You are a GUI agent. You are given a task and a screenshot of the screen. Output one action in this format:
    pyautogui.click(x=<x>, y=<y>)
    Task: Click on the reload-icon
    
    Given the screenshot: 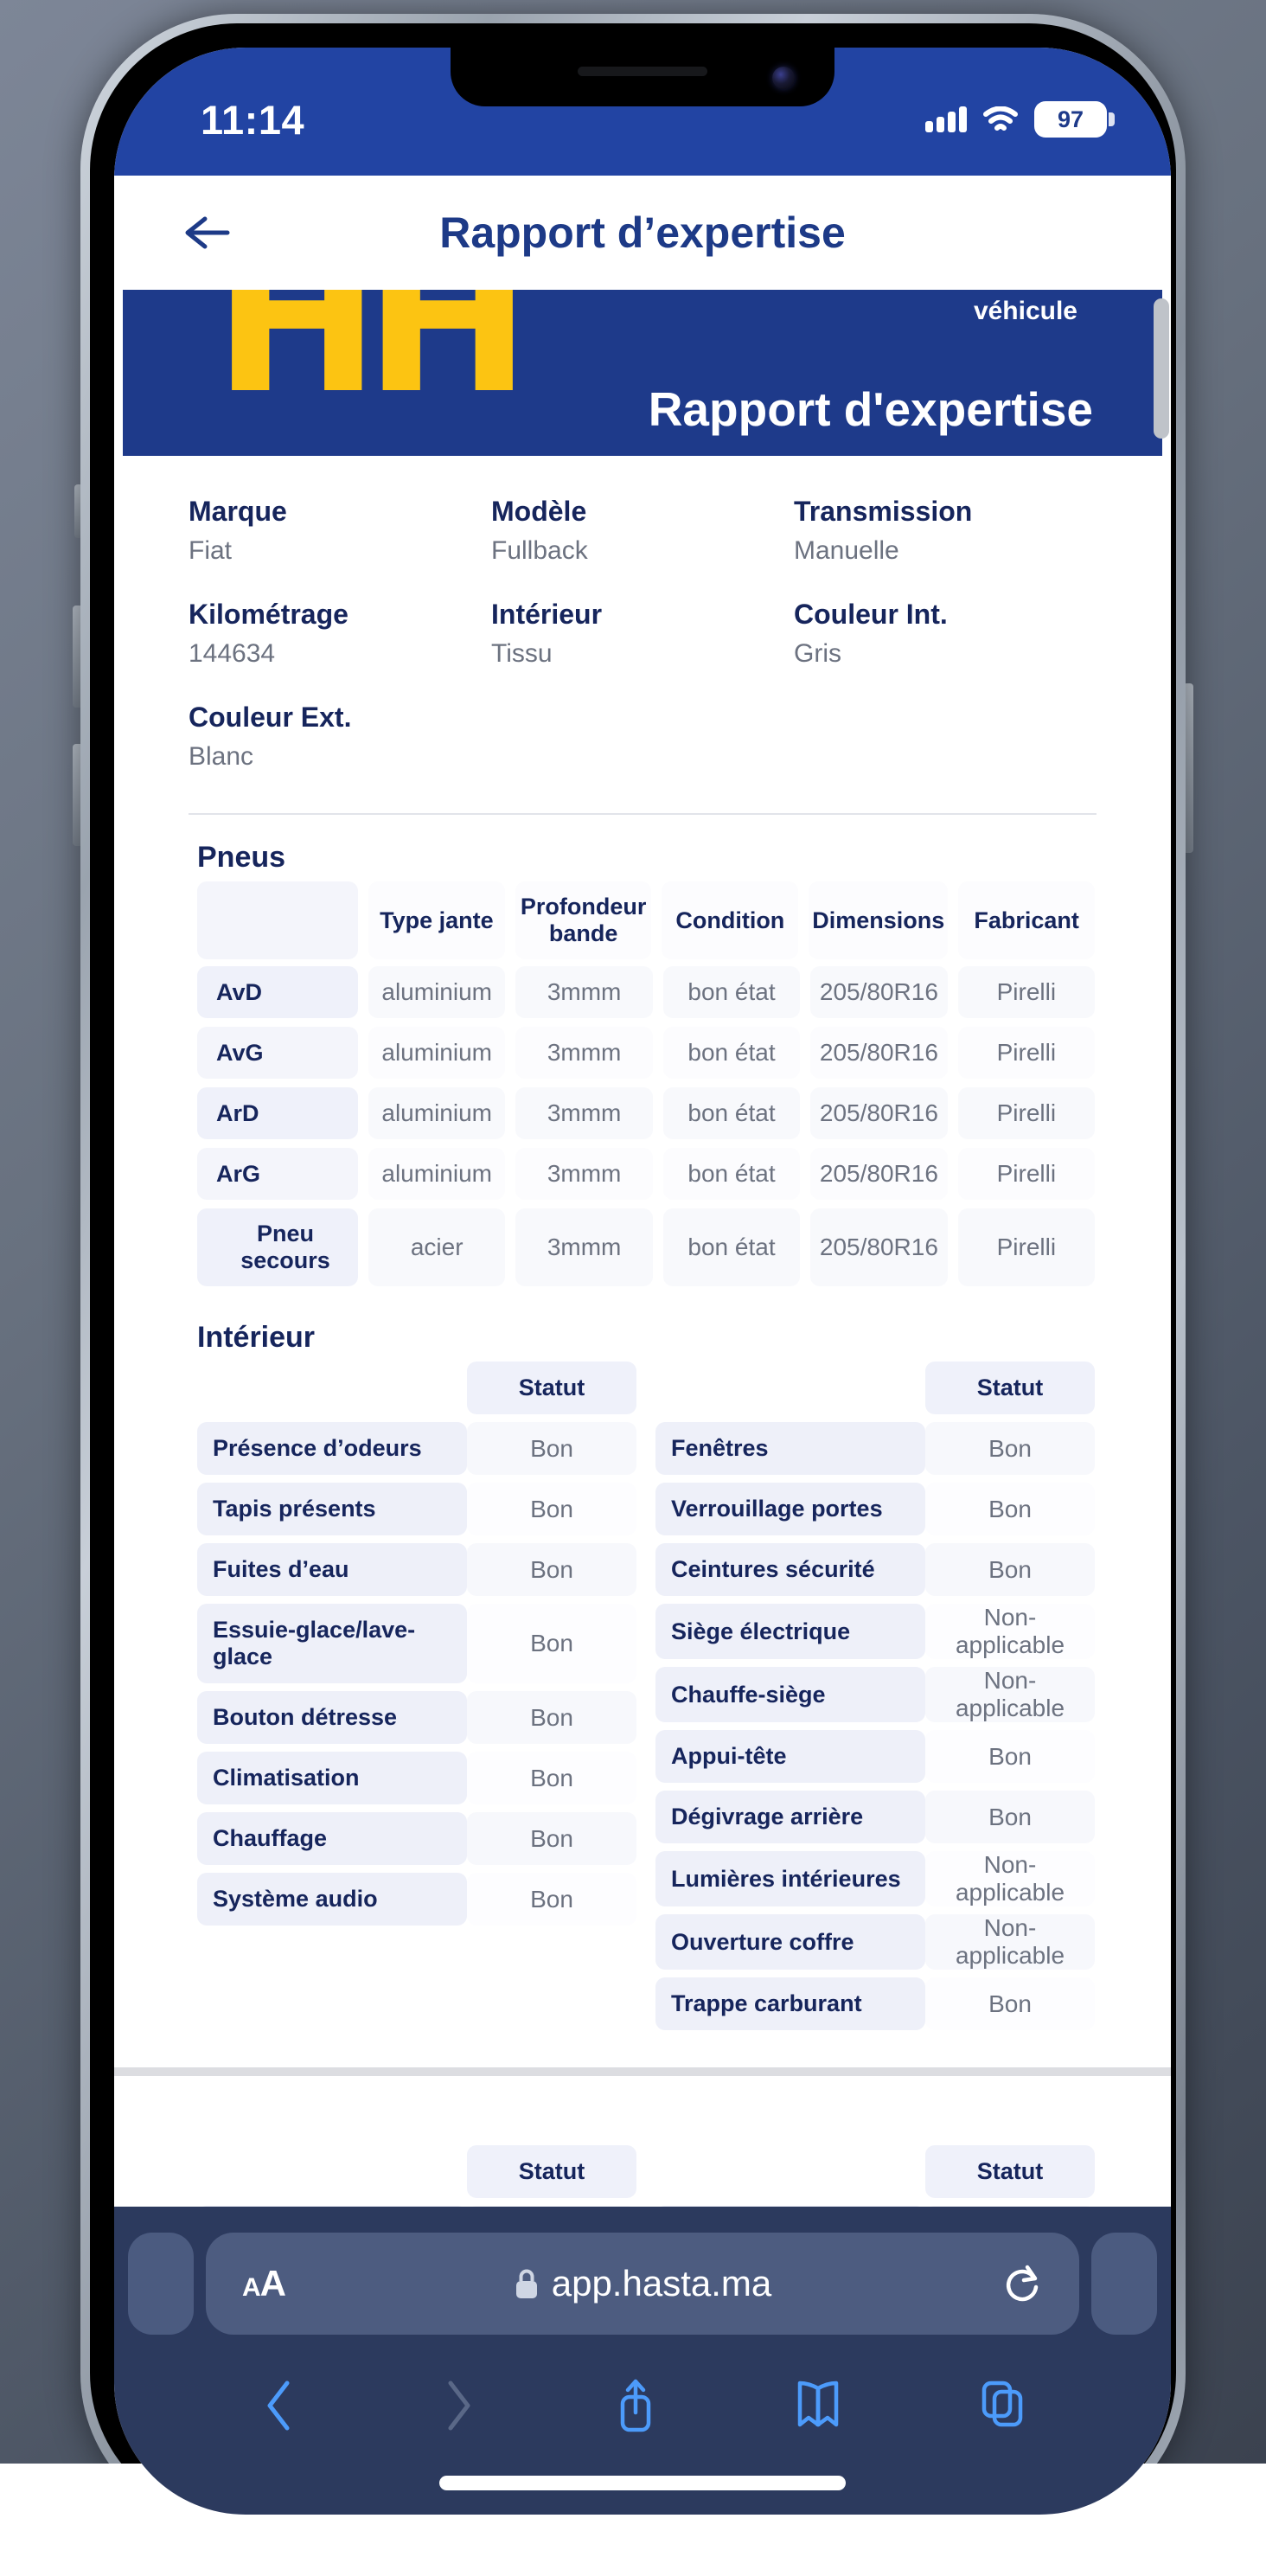 What is the action you would take?
    pyautogui.click(x=1022, y=2283)
    